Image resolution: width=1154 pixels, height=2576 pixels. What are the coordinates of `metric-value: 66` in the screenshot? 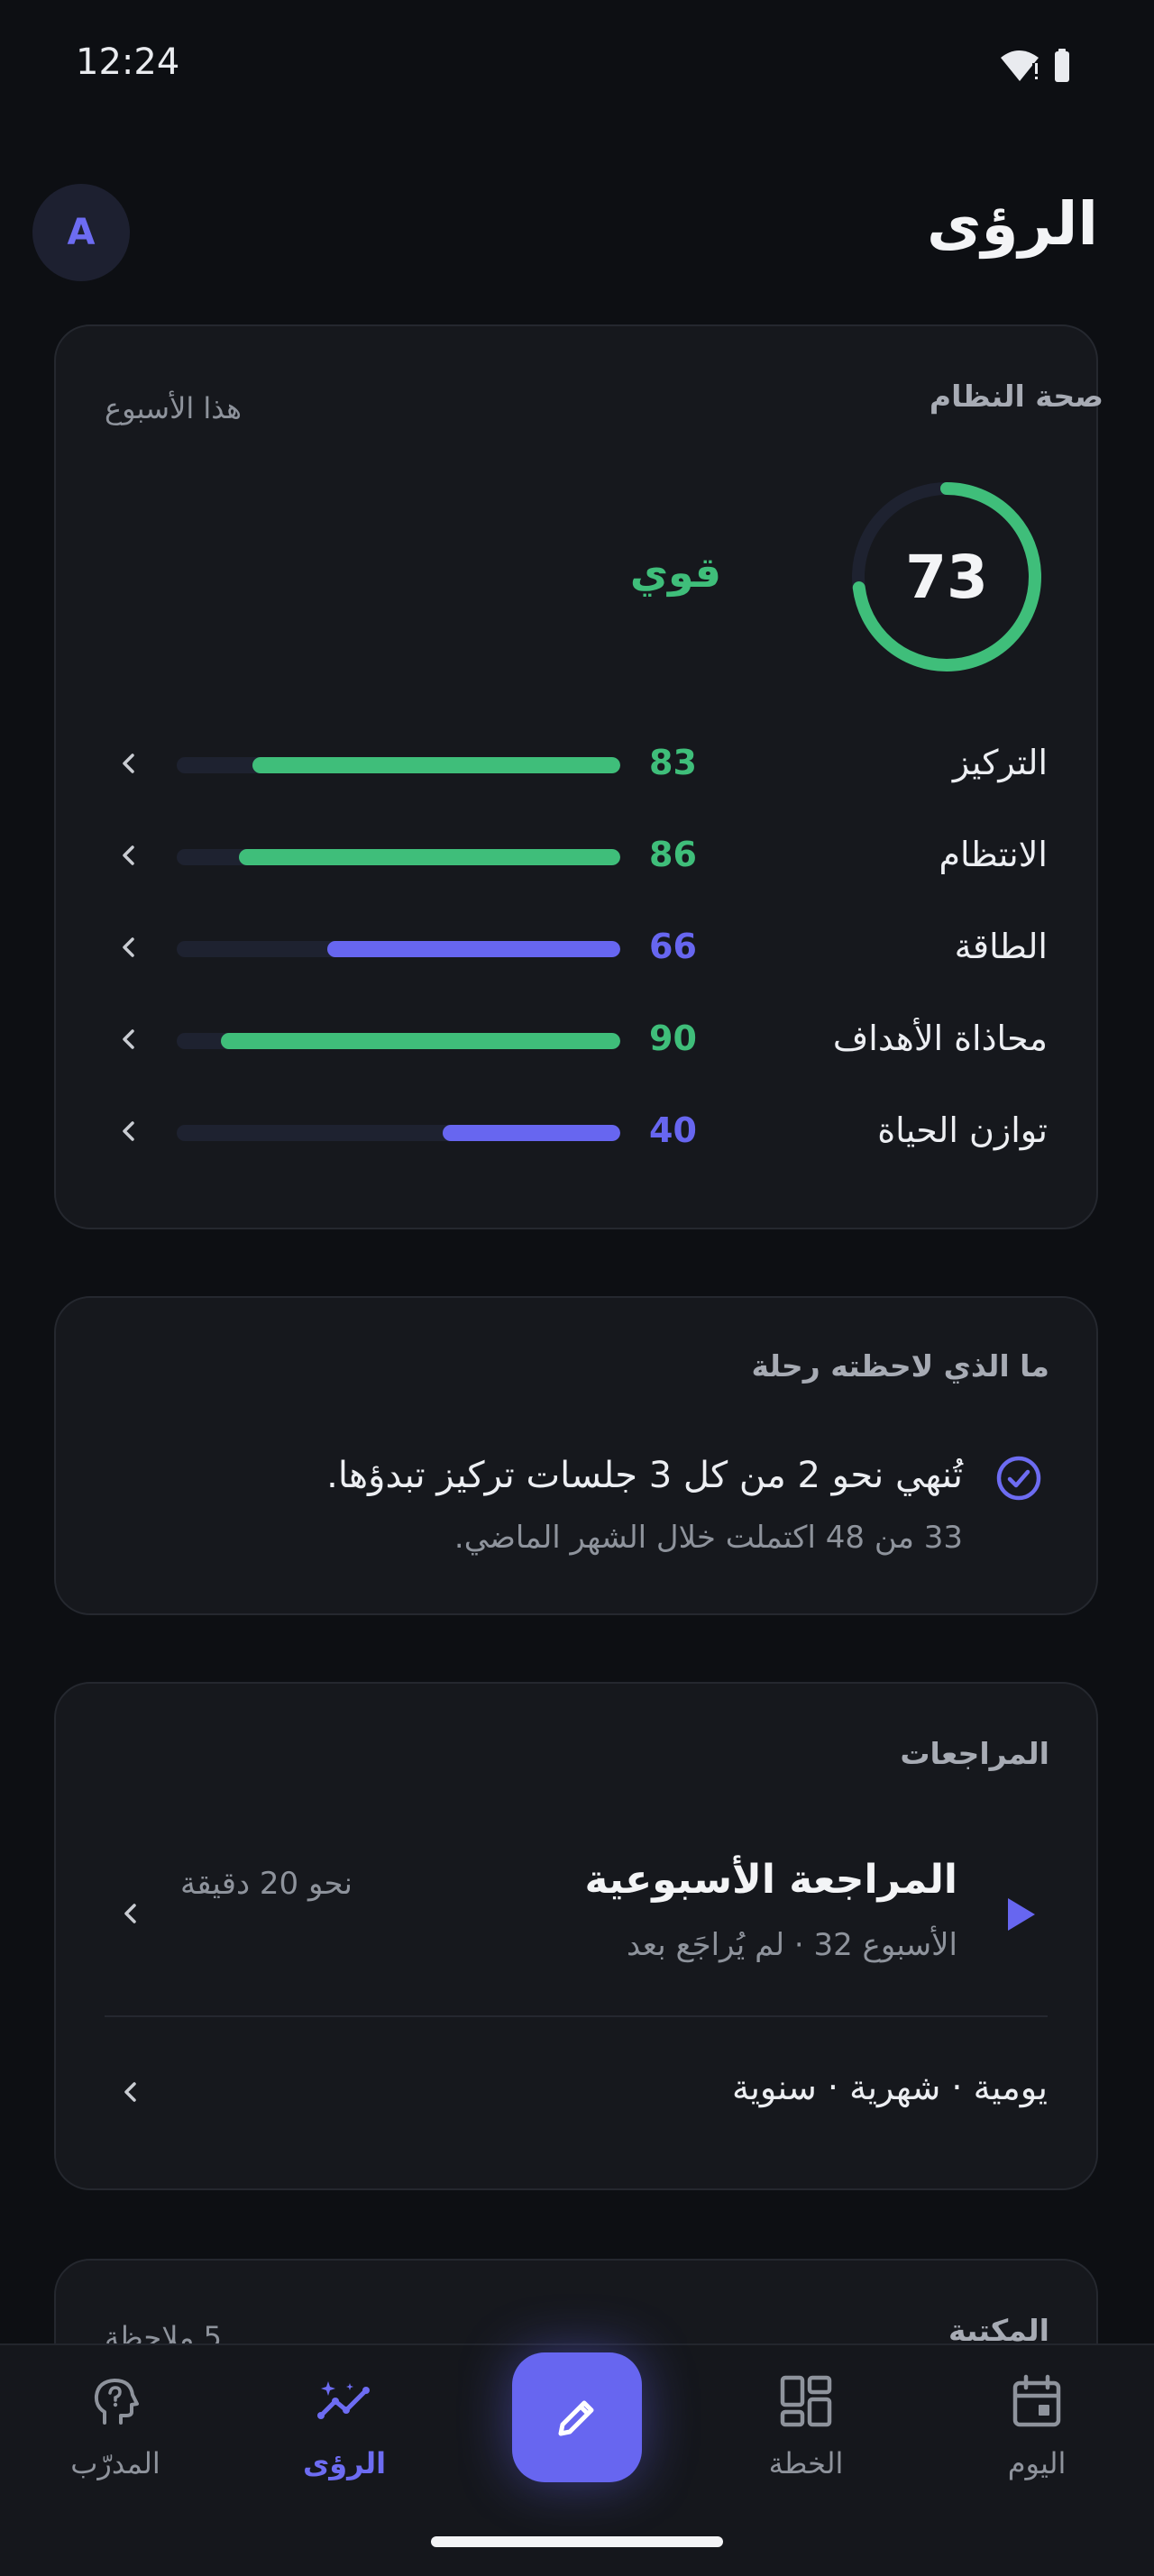 It's located at (673, 946).